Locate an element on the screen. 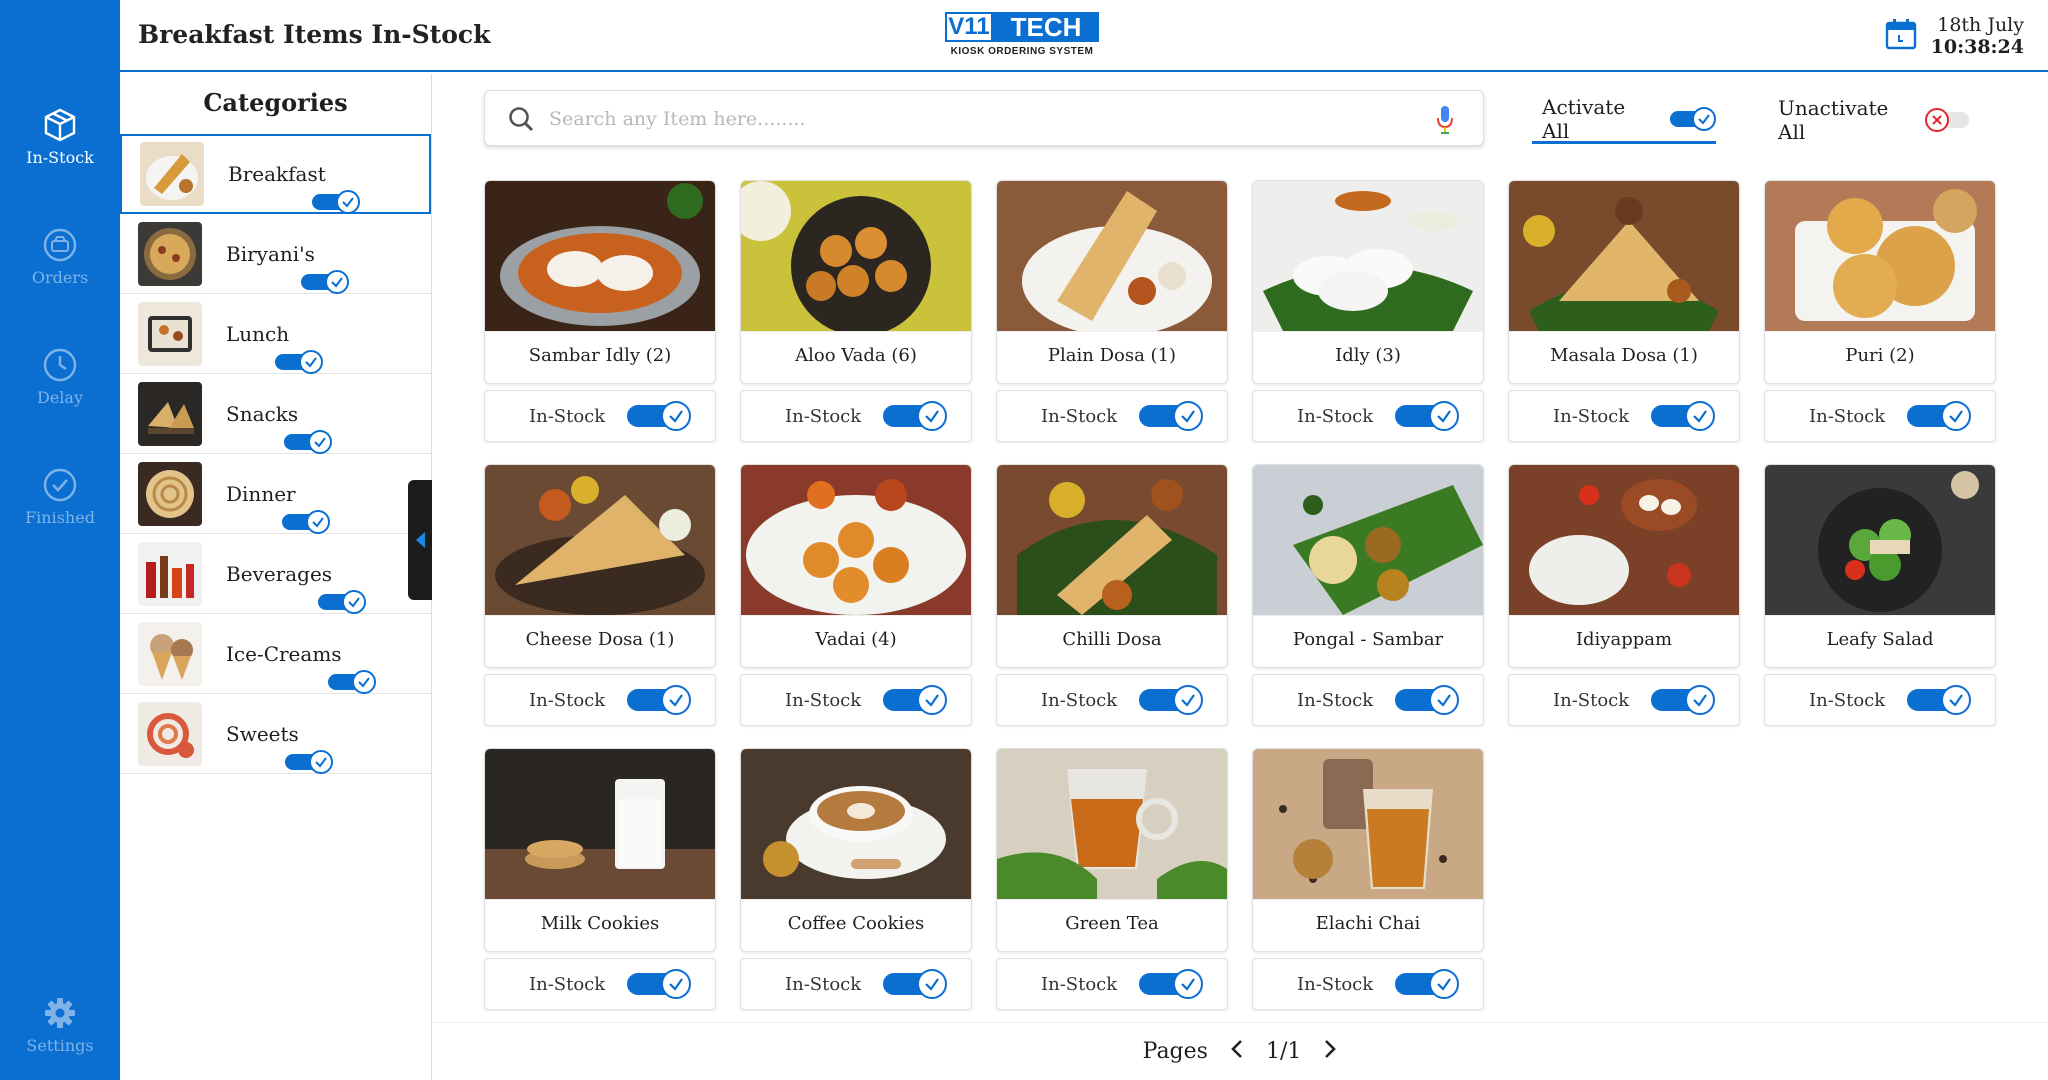 The width and height of the screenshot is (2048, 1080). brand-logo: V11 TECH KIOSK ORDERING SYSTEM is located at coordinates (1025, 37).